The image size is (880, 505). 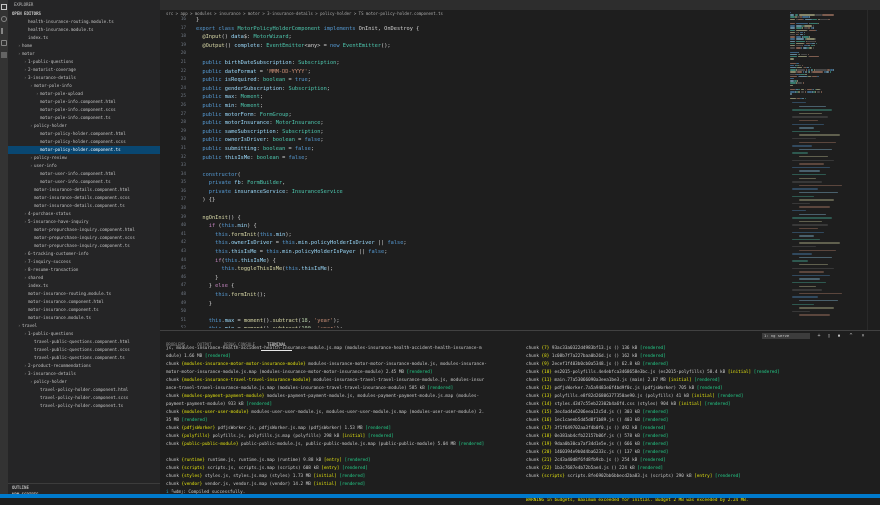 What do you see at coordinates (4, 55) in the screenshot?
I see `extensions-icon` at bounding box center [4, 55].